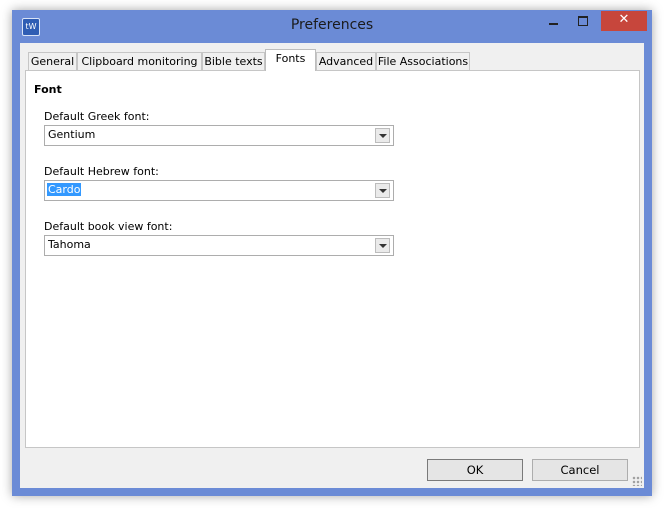 This screenshot has width=672, height=515. What do you see at coordinates (475, 470) in the screenshot?
I see `ok-button: OK` at bounding box center [475, 470].